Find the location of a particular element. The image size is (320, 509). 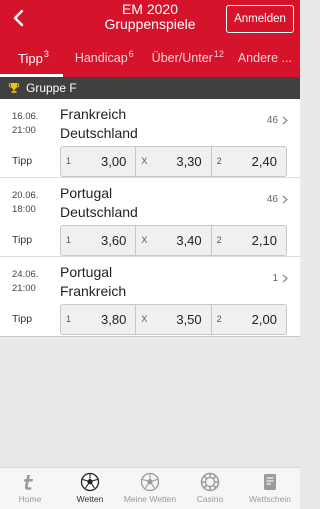

tab-count: 12 is located at coordinates (218, 54).